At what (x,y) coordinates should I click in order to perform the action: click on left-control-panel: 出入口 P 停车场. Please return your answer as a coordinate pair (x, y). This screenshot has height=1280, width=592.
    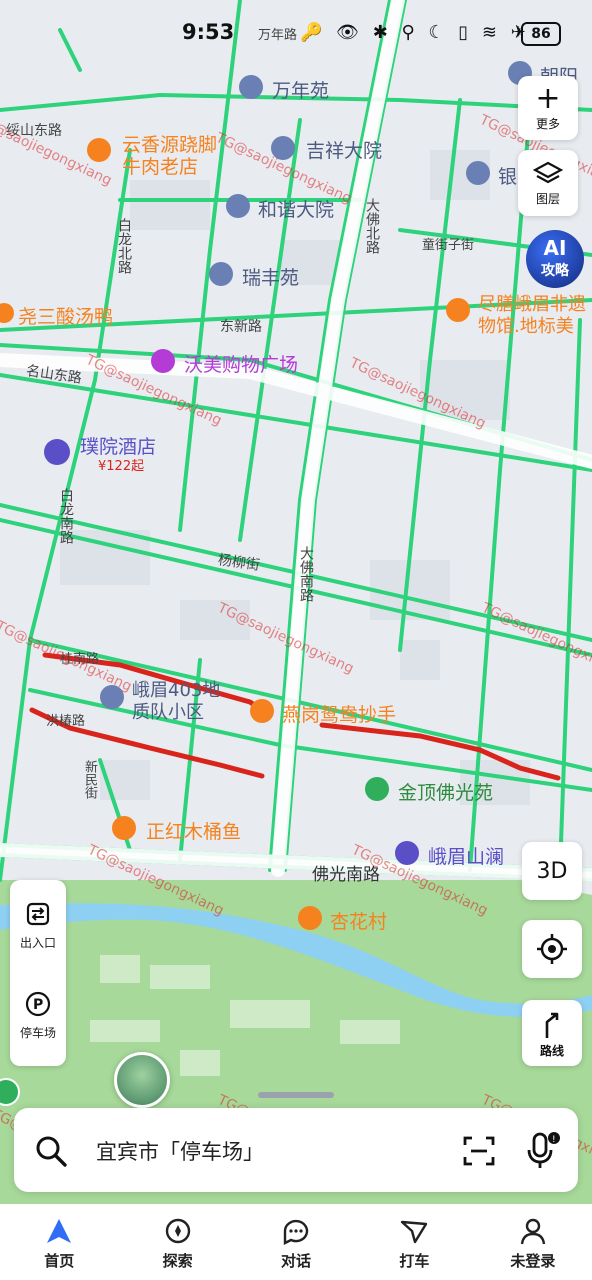
    Looking at the image, I should click on (38, 973).